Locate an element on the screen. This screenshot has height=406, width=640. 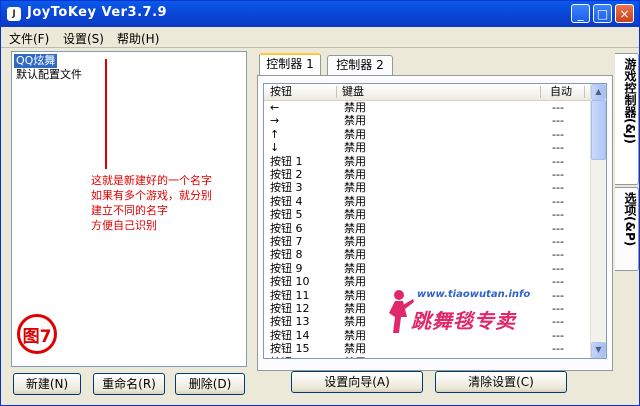
table-row: 按钮 1 禁用 --- is located at coordinates (428, 161).